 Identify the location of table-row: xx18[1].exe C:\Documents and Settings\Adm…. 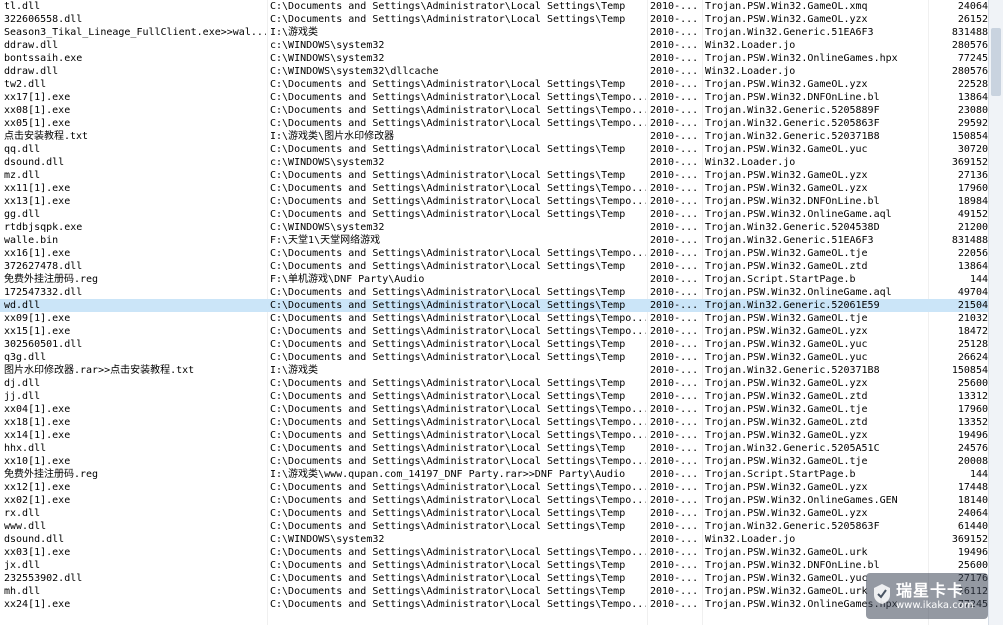
(494, 422).